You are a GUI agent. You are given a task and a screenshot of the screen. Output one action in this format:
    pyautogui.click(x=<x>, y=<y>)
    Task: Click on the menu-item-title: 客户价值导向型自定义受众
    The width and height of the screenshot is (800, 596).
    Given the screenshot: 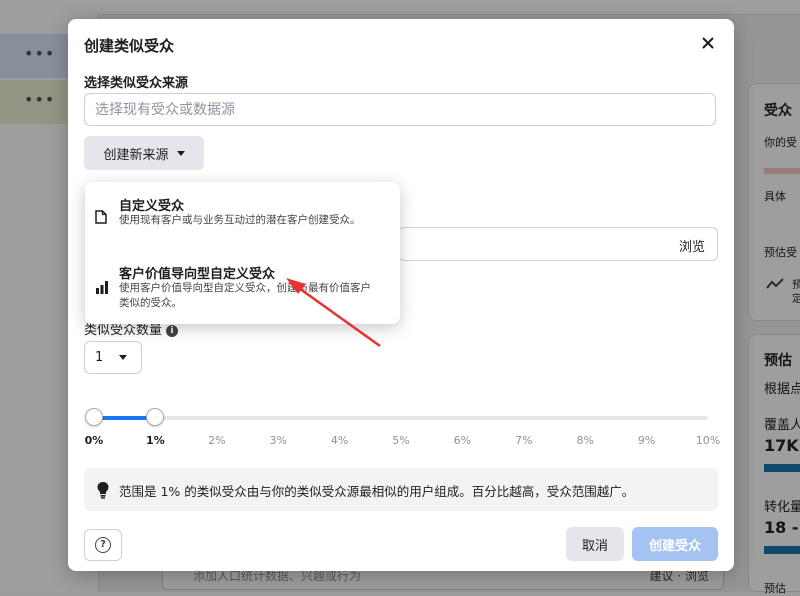 What is the action you would take?
    pyautogui.click(x=197, y=274)
    